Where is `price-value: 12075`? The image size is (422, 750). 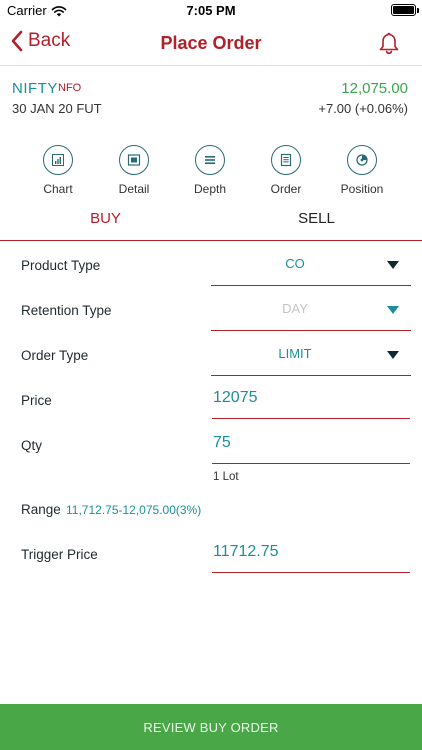 price-value: 12075 is located at coordinates (235, 397).